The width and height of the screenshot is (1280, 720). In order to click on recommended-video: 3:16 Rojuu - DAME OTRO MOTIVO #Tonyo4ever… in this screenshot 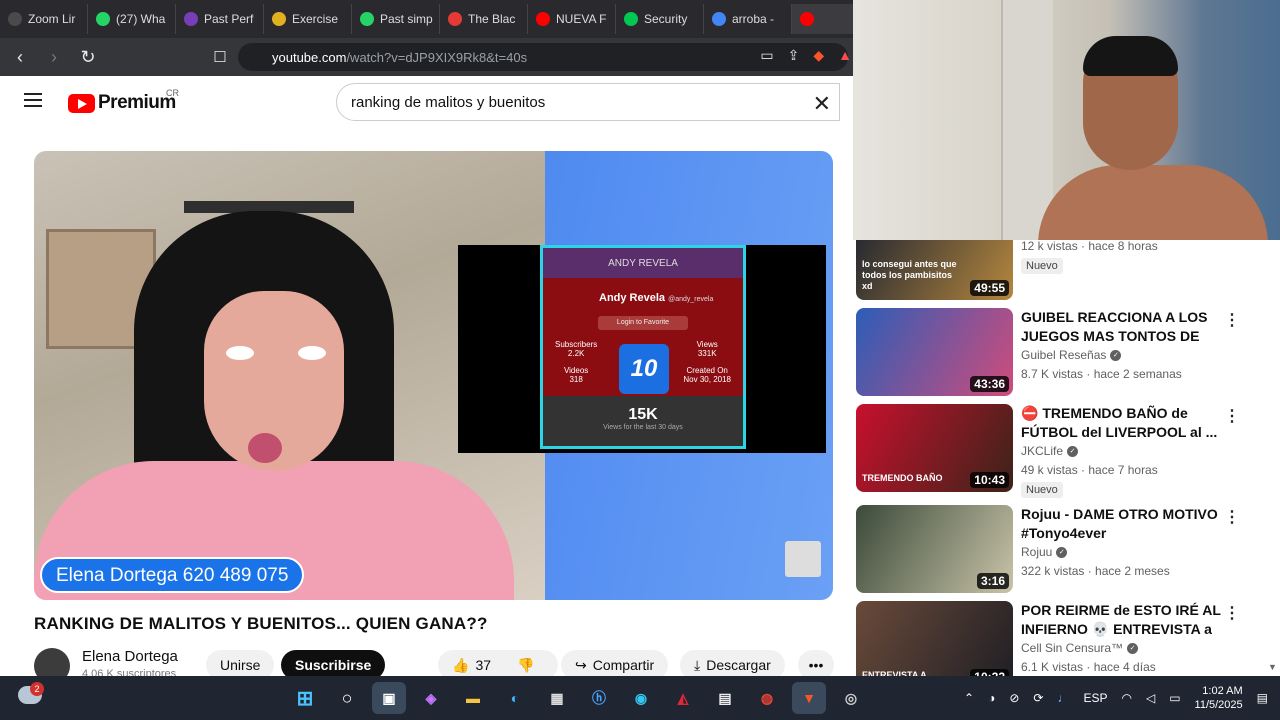, I will do `click(1061, 550)`.